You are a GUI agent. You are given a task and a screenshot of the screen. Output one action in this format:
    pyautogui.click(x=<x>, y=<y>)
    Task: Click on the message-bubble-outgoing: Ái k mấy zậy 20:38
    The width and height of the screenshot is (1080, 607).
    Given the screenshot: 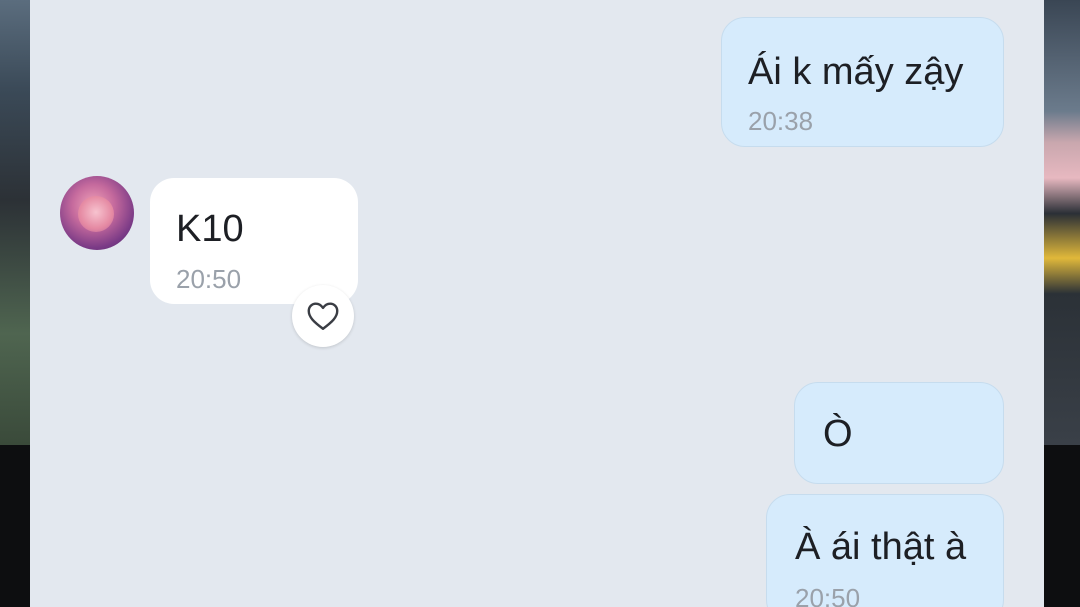 What is the action you would take?
    pyautogui.click(x=862, y=82)
    